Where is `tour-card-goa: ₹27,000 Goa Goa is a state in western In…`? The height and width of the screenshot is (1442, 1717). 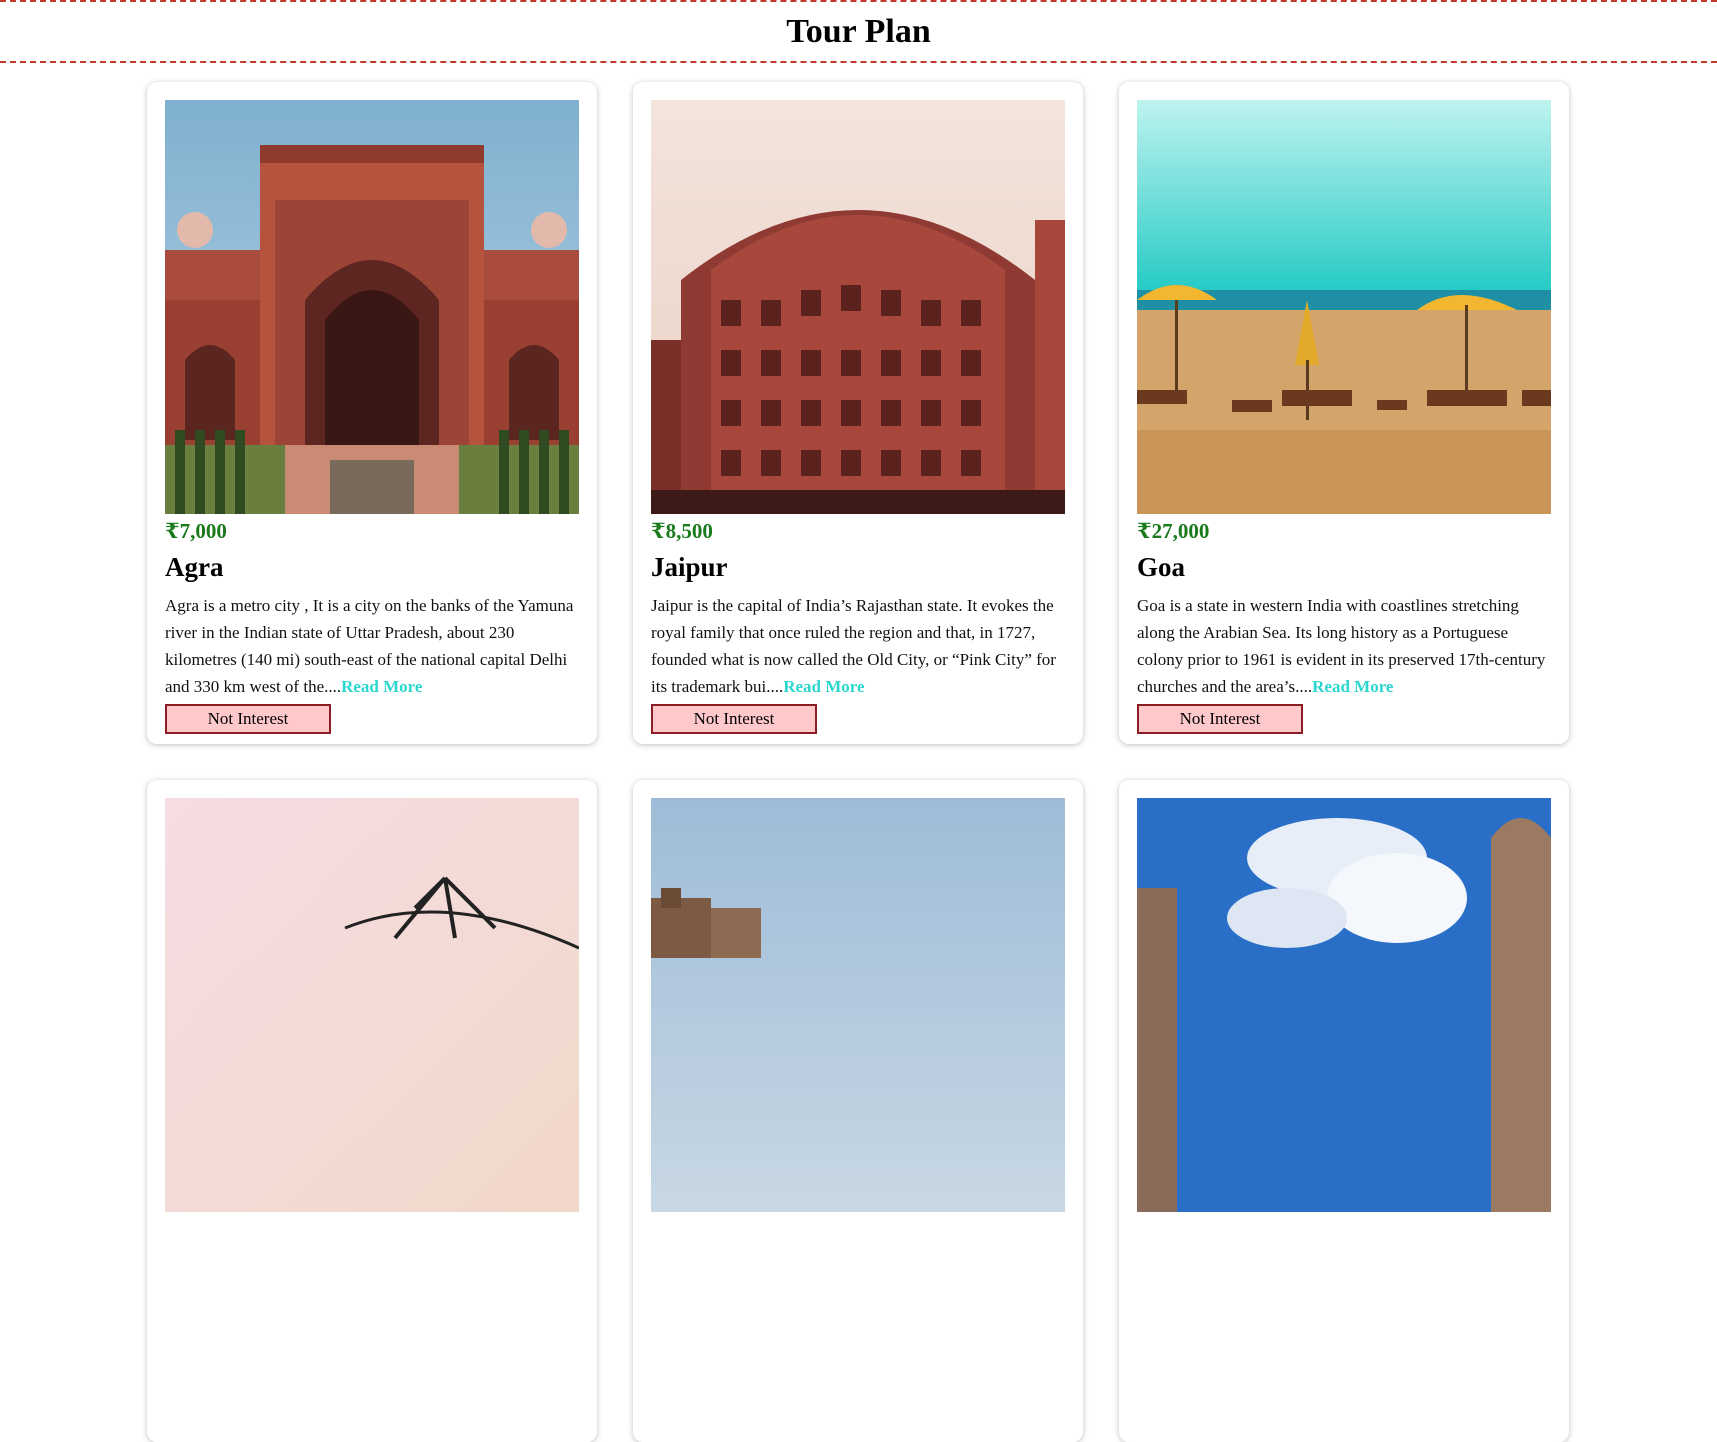
tour-card-goa: ₹27,000 Goa Goa is a state in western In… is located at coordinates (1344, 413).